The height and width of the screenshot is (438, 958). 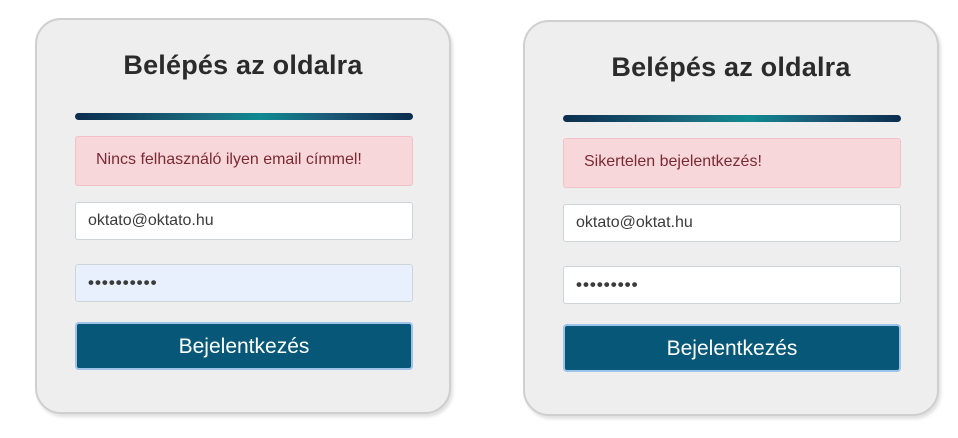 I want to click on password-field: •••••••••, so click(x=732, y=285).